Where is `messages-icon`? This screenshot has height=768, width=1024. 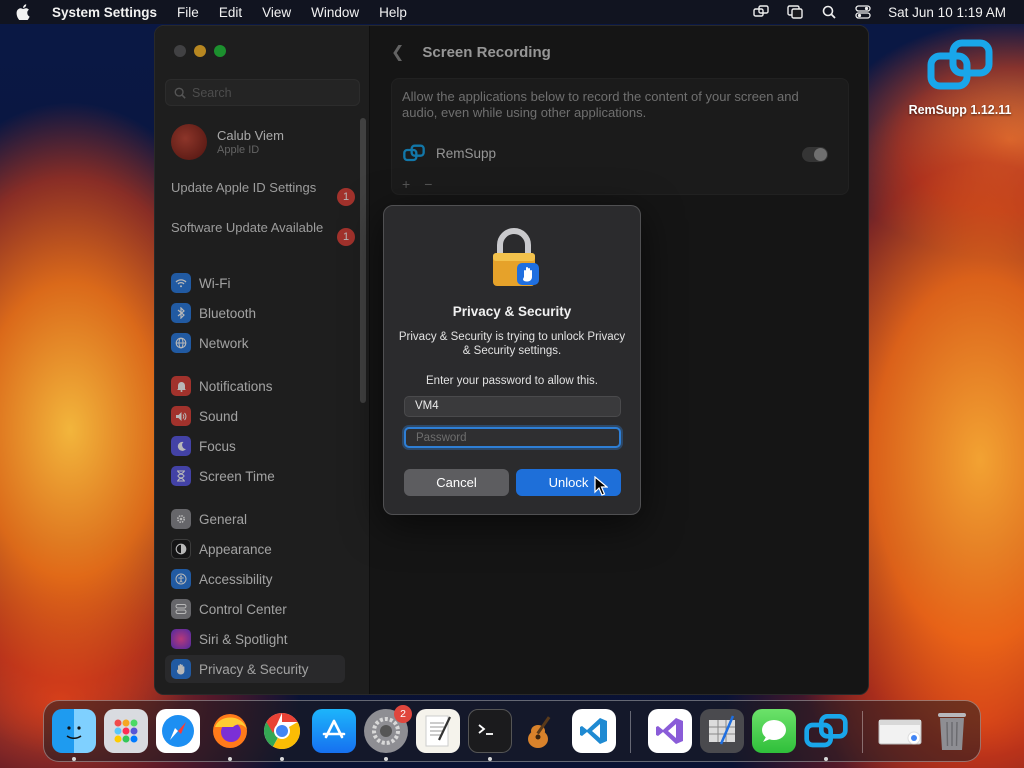 messages-icon is located at coordinates (774, 731).